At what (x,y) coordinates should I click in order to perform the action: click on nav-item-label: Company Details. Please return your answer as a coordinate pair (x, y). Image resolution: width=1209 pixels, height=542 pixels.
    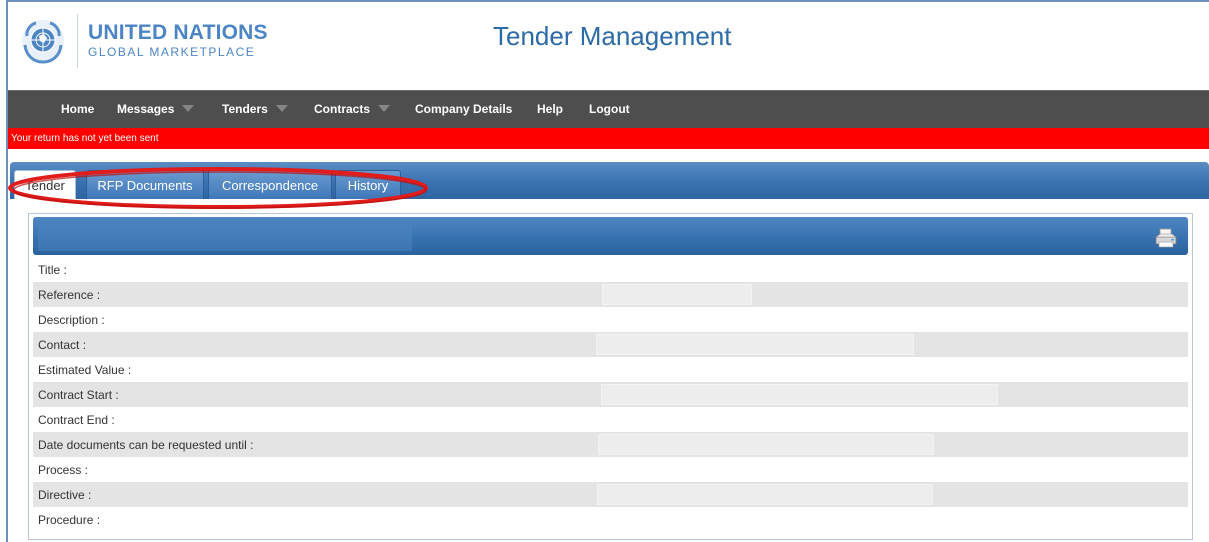
    Looking at the image, I should click on (464, 109).